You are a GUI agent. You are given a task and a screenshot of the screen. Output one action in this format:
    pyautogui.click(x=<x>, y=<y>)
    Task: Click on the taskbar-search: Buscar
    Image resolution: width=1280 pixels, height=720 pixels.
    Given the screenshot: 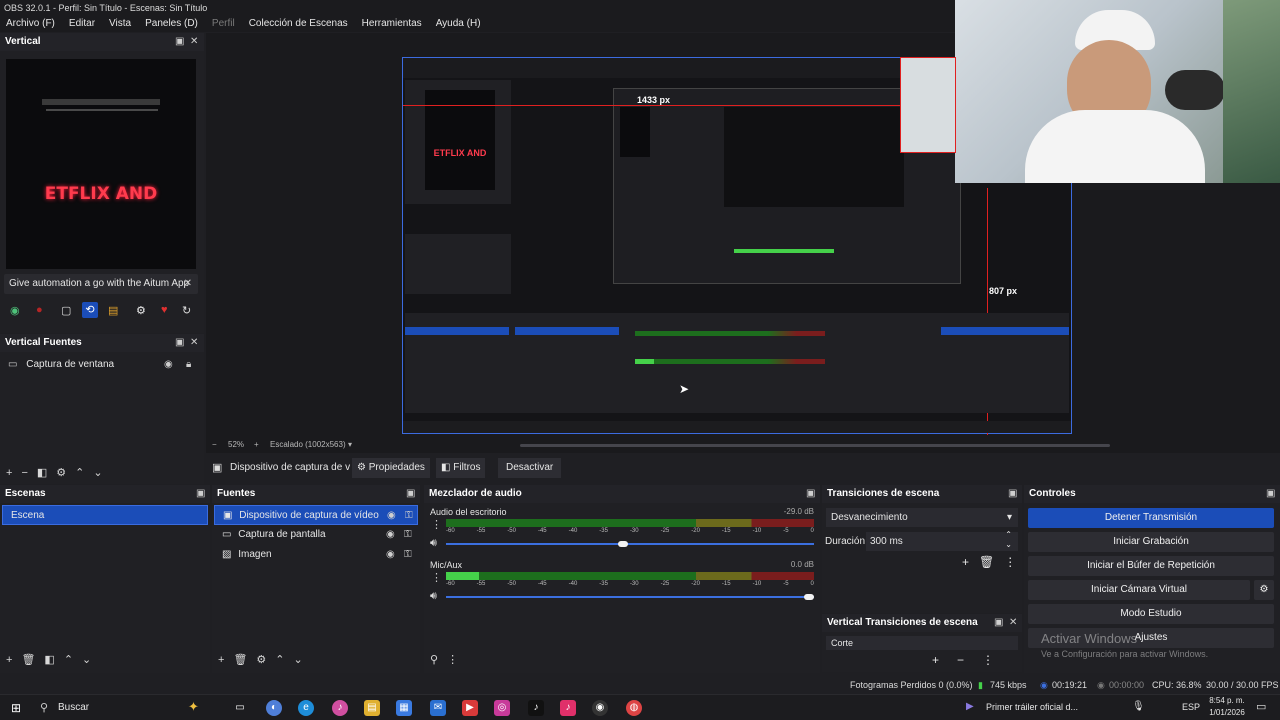 What is the action you would take?
    pyautogui.click(x=73, y=707)
    